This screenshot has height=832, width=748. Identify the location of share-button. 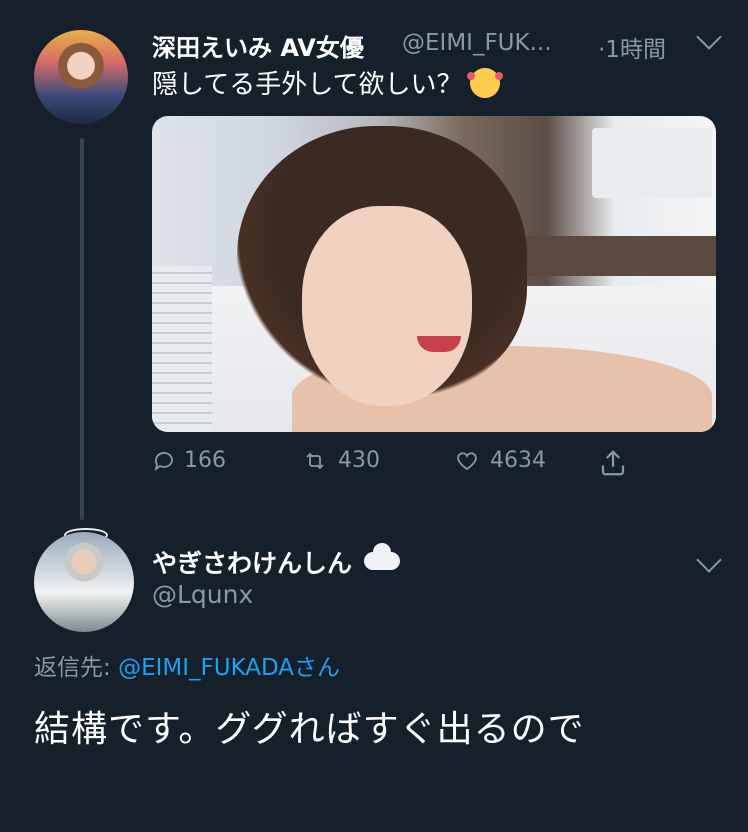
(617, 463).